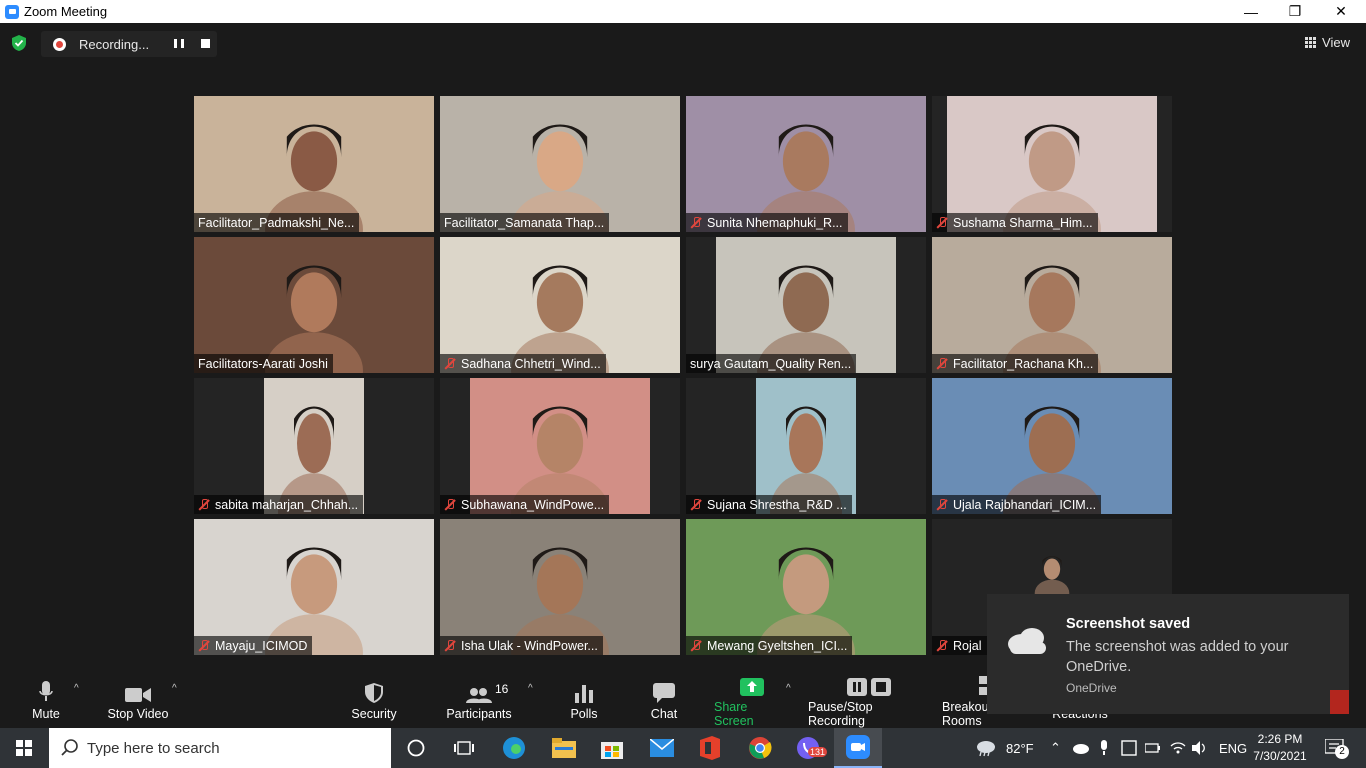 The image size is (1366, 768). I want to click on stop-recording-icon, so click(205, 43).